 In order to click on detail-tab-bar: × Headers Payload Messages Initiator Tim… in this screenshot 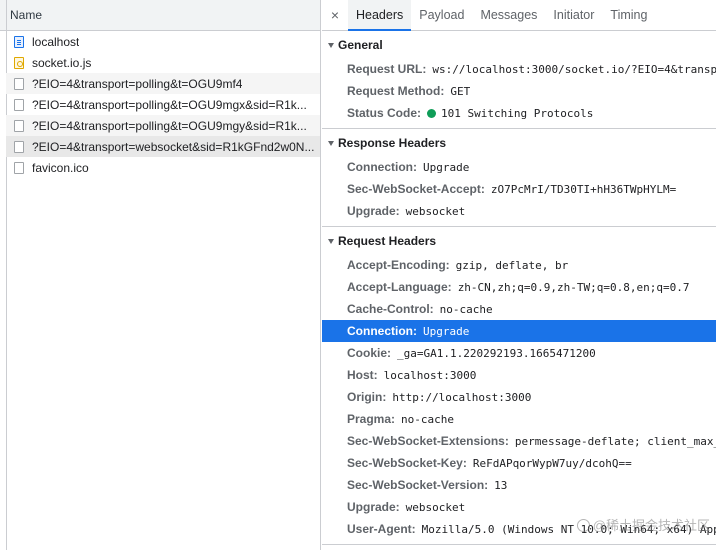, I will do `click(519, 15)`.